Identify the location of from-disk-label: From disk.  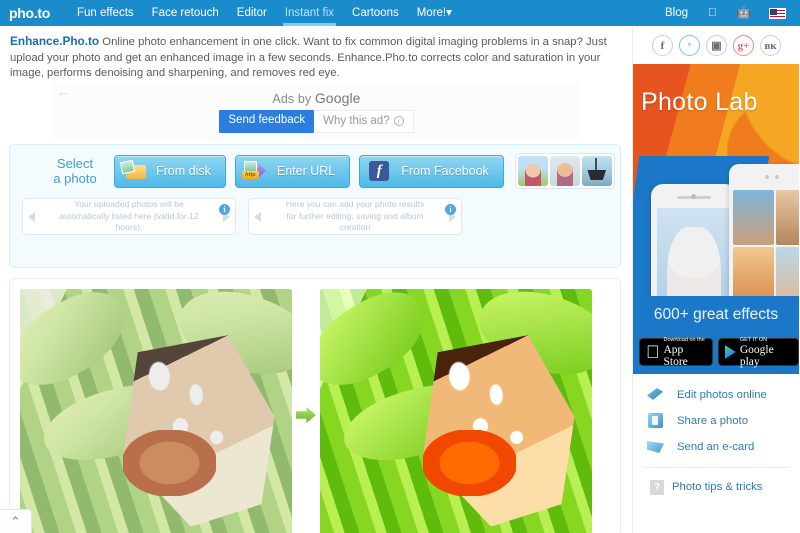
(183, 171).